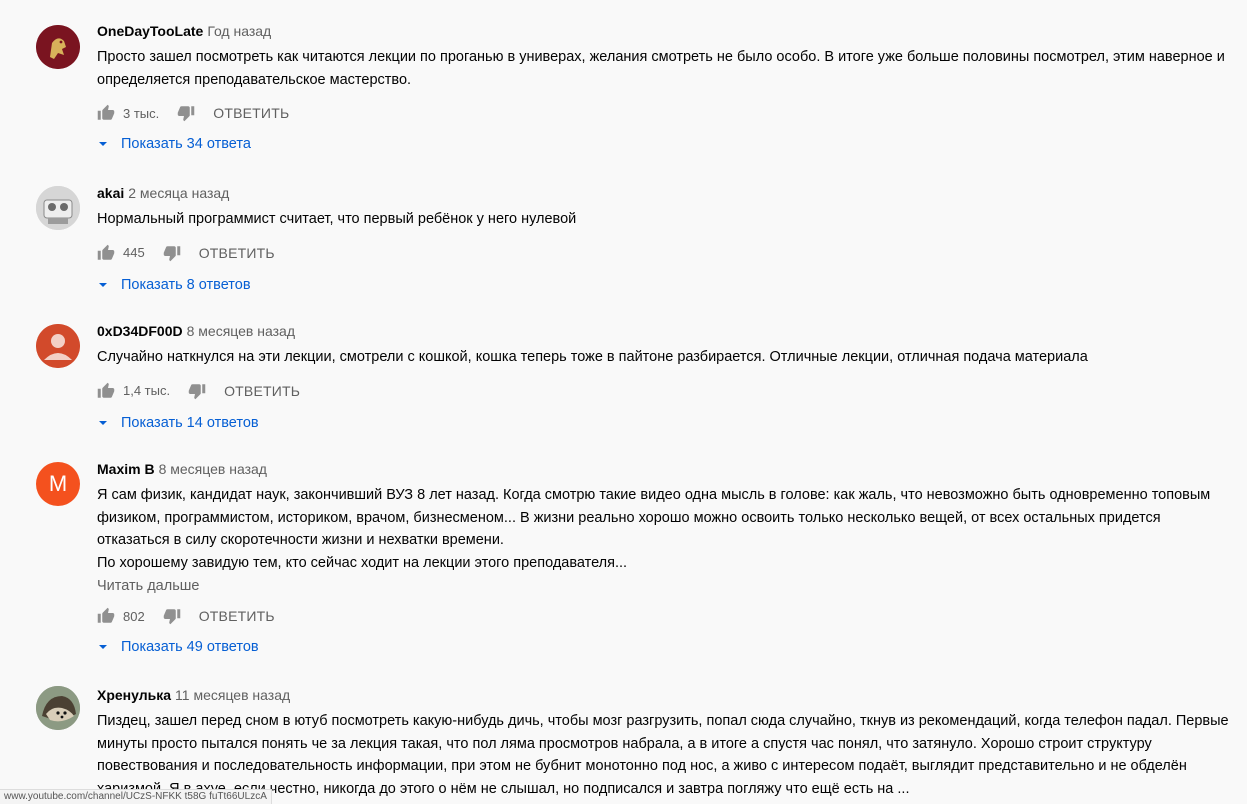 This screenshot has height=804, width=1247. What do you see at coordinates (186, 284) in the screenshot?
I see `view-replies-label: Показать 8 ответов` at bounding box center [186, 284].